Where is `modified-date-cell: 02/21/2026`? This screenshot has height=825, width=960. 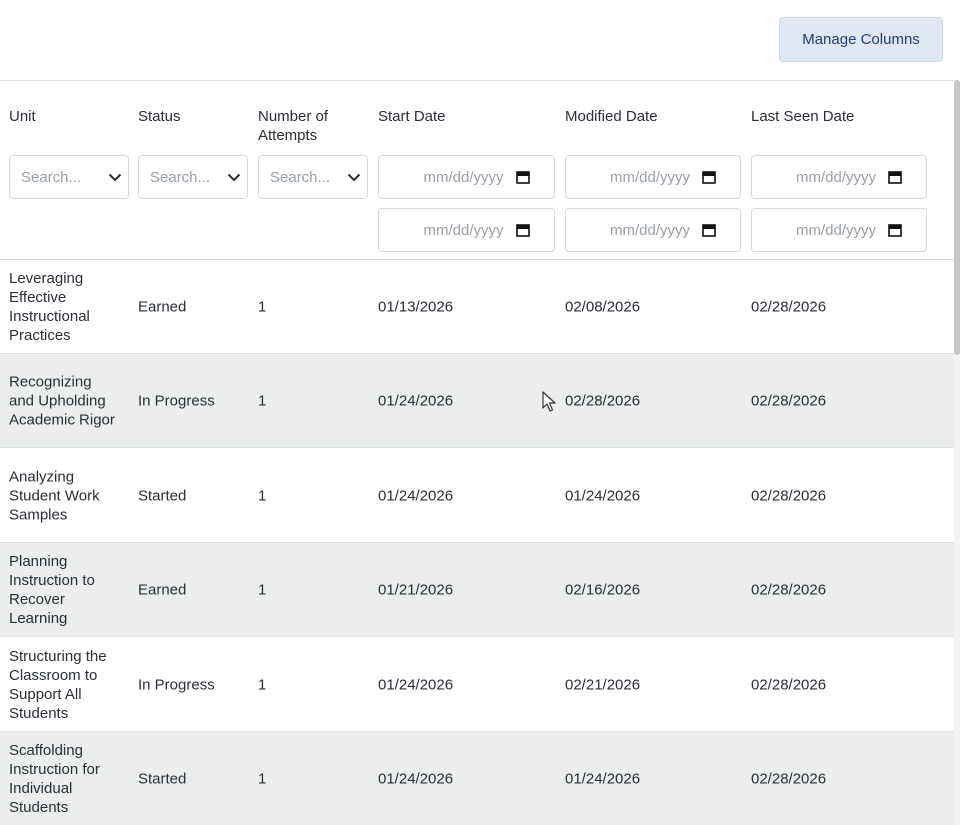
modified-date-cell: 02/21/2026 is located at coordinates (603, 684).